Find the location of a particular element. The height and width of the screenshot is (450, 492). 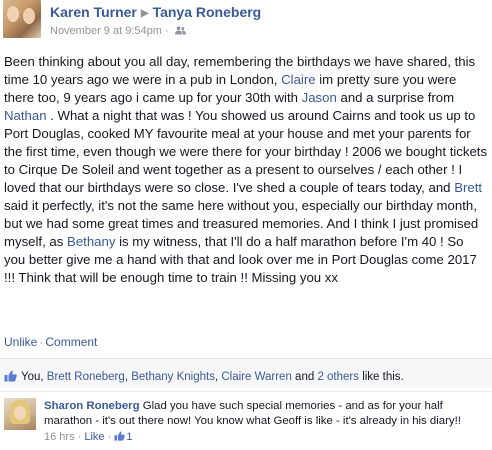

avatar-face is located at coordinates (20, 413).